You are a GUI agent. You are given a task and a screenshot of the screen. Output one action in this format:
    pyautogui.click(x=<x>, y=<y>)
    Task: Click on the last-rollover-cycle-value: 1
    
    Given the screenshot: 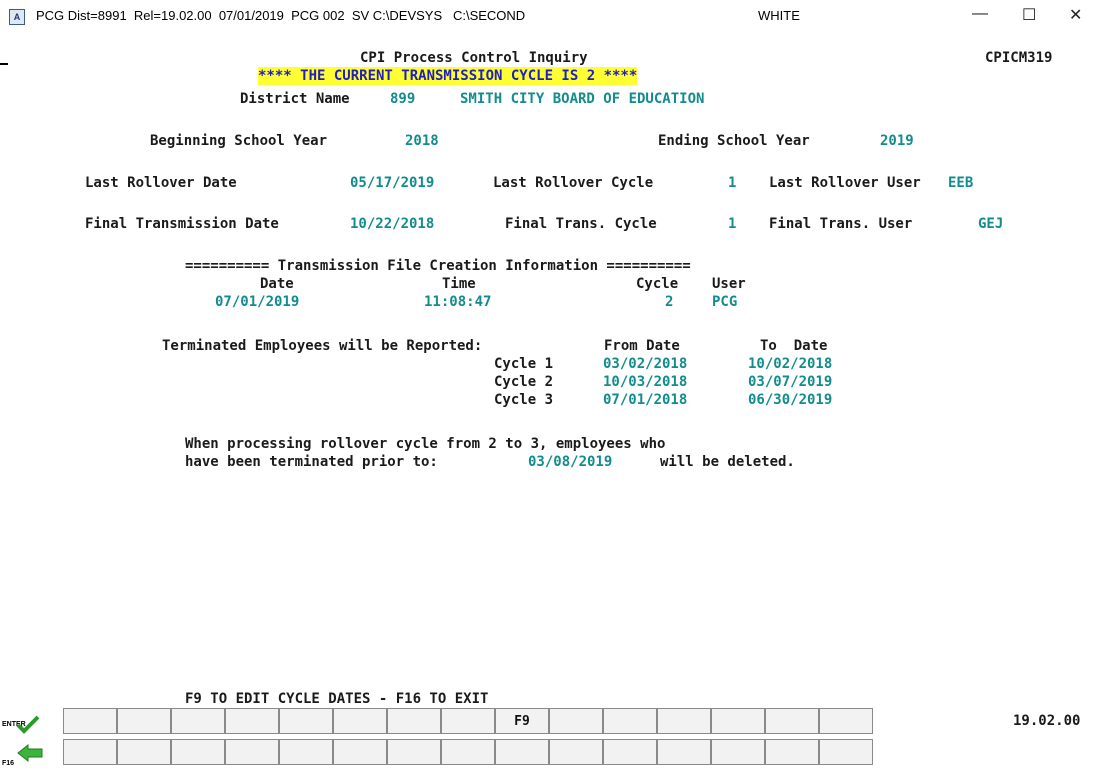 What is the action you would take?
    pyautogui.click(x=732, y=183)
    